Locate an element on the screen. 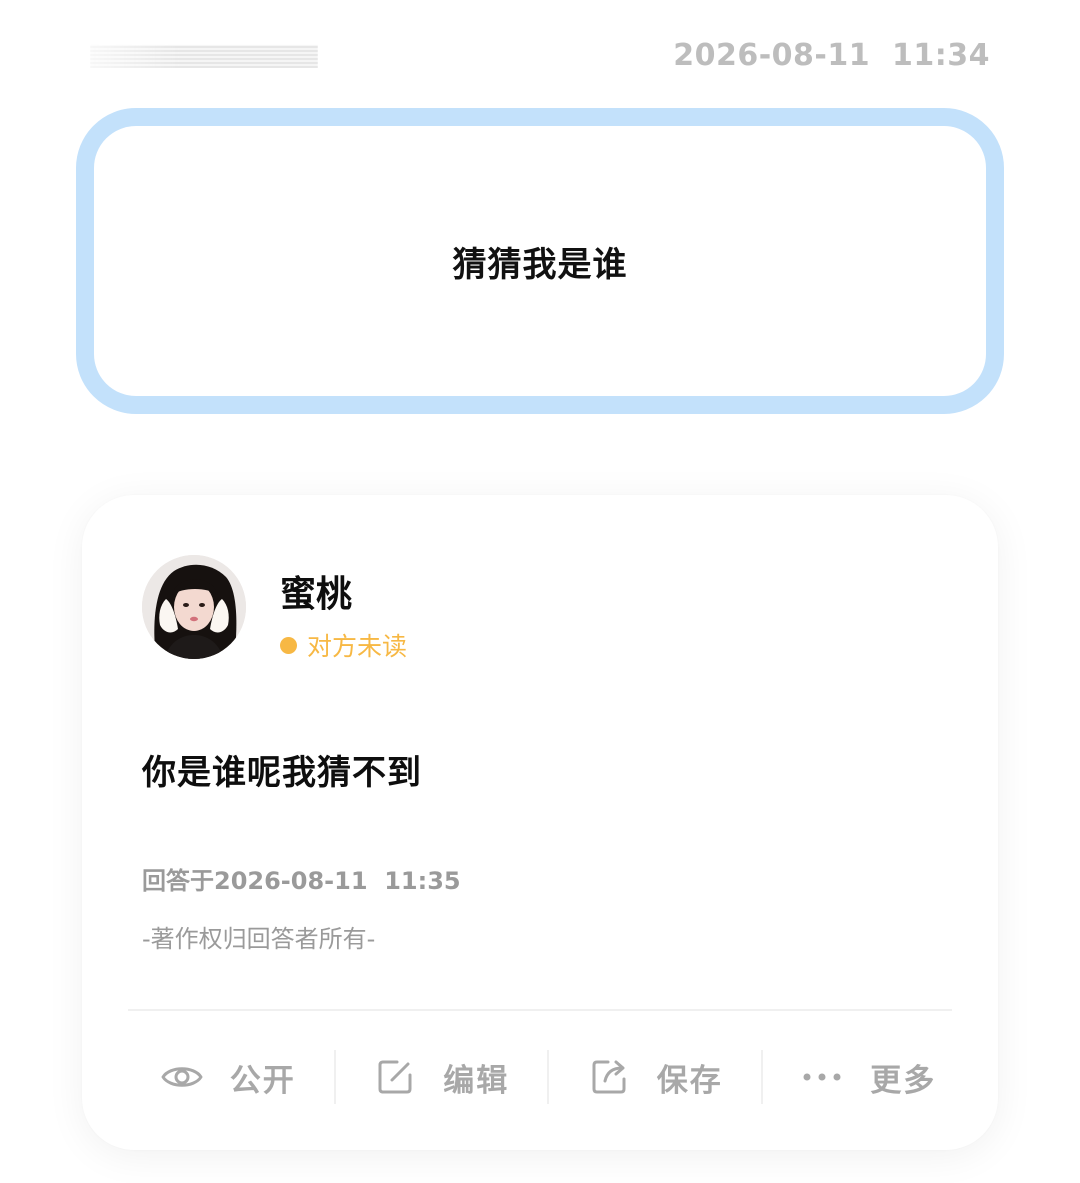  edit-icon is located at coordinates (395, 1077).